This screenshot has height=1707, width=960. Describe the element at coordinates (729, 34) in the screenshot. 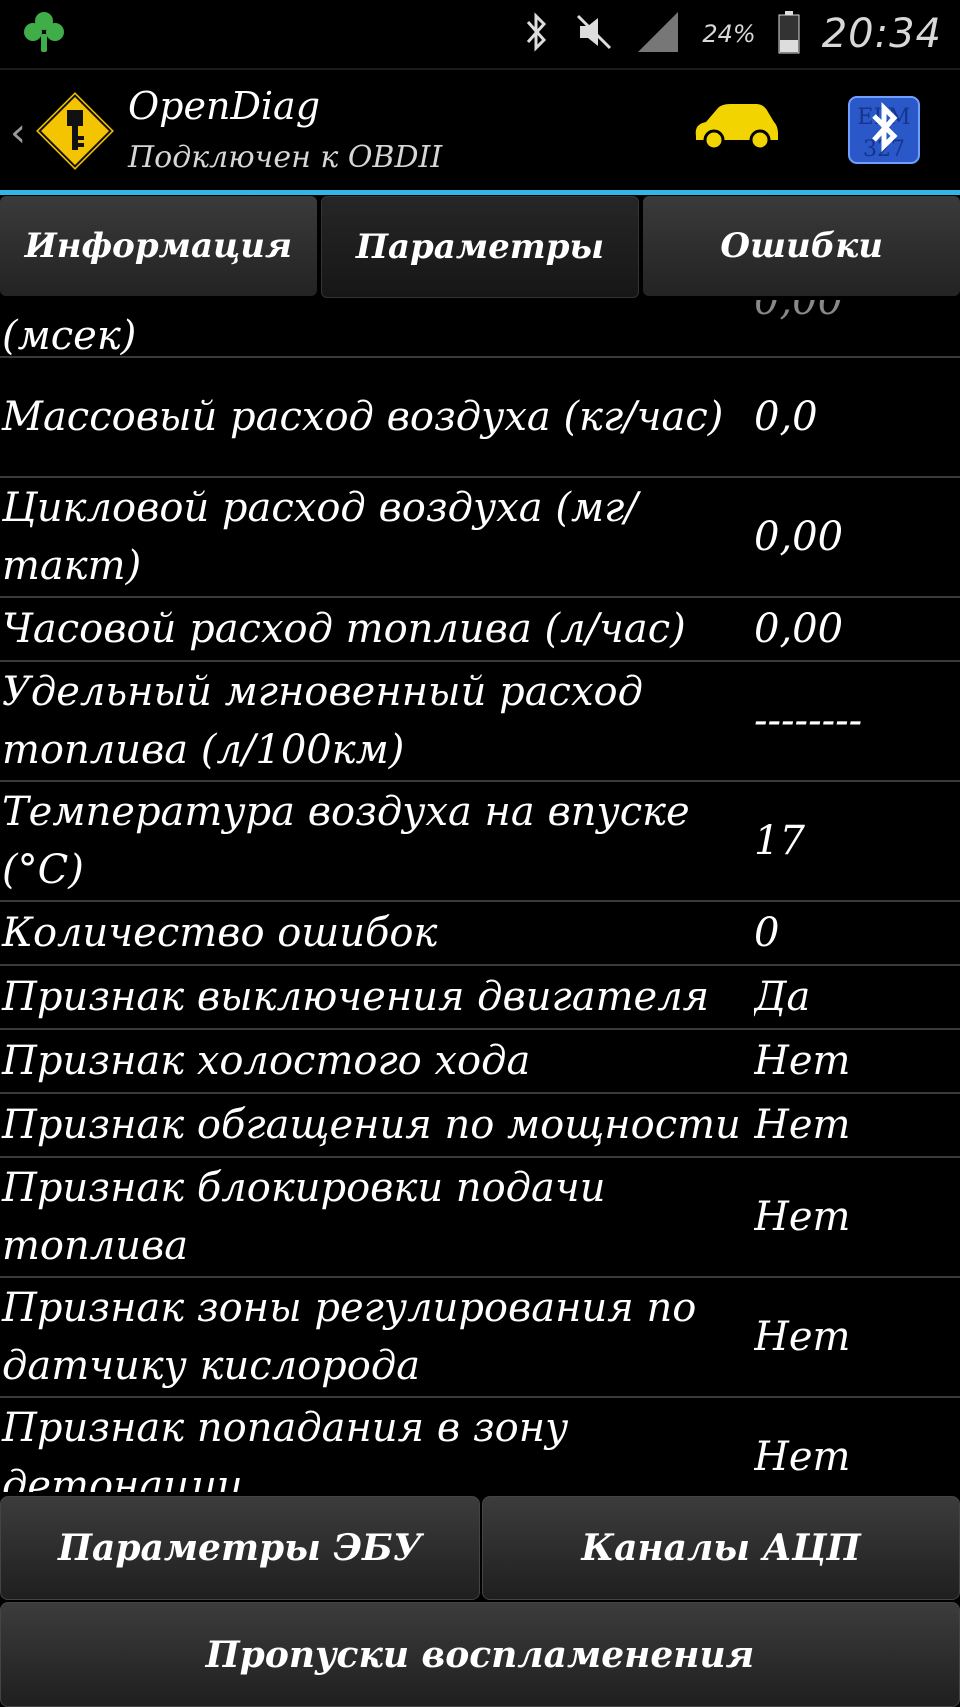

I see `battery-percent: 24%` at that location.